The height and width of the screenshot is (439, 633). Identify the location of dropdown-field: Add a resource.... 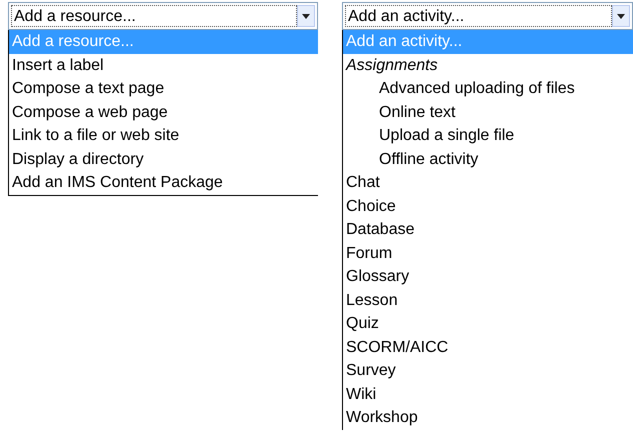
(163, 16).